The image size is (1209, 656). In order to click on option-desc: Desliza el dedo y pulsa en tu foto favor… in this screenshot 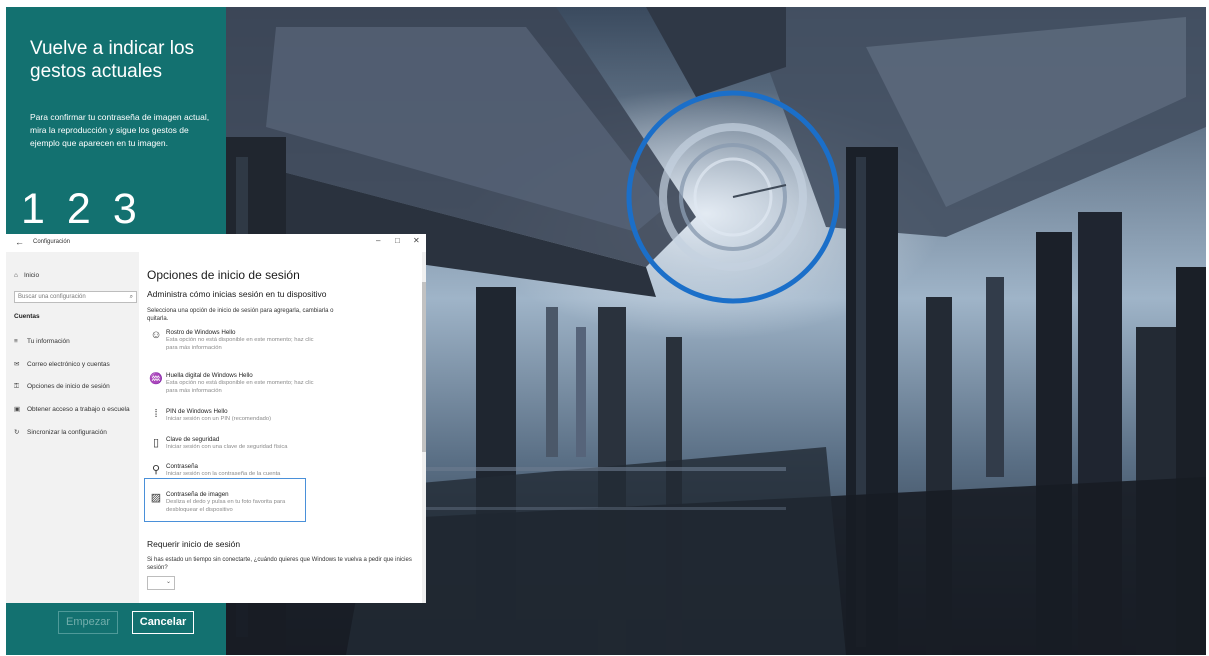, I will do `click(226, 506)`.